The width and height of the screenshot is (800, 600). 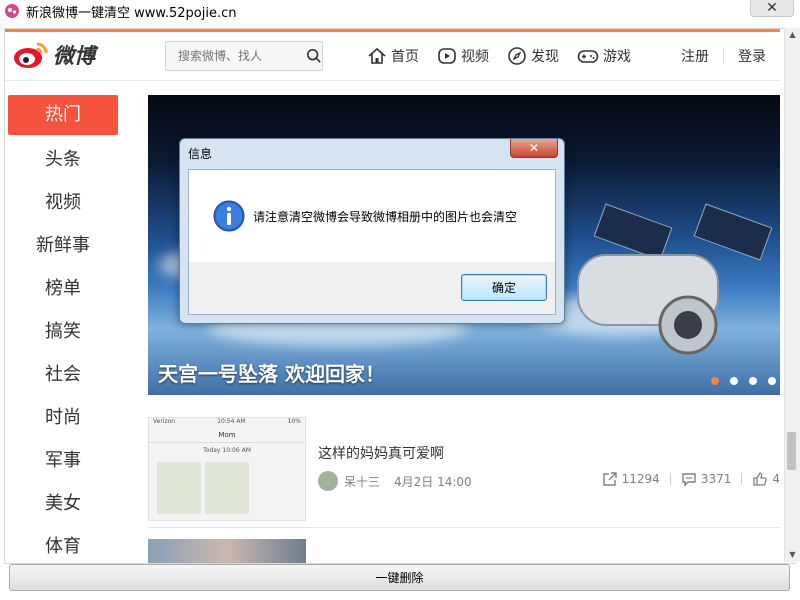 I want to click on sidebar-item-society: 社会, so click(x=63, y=374).